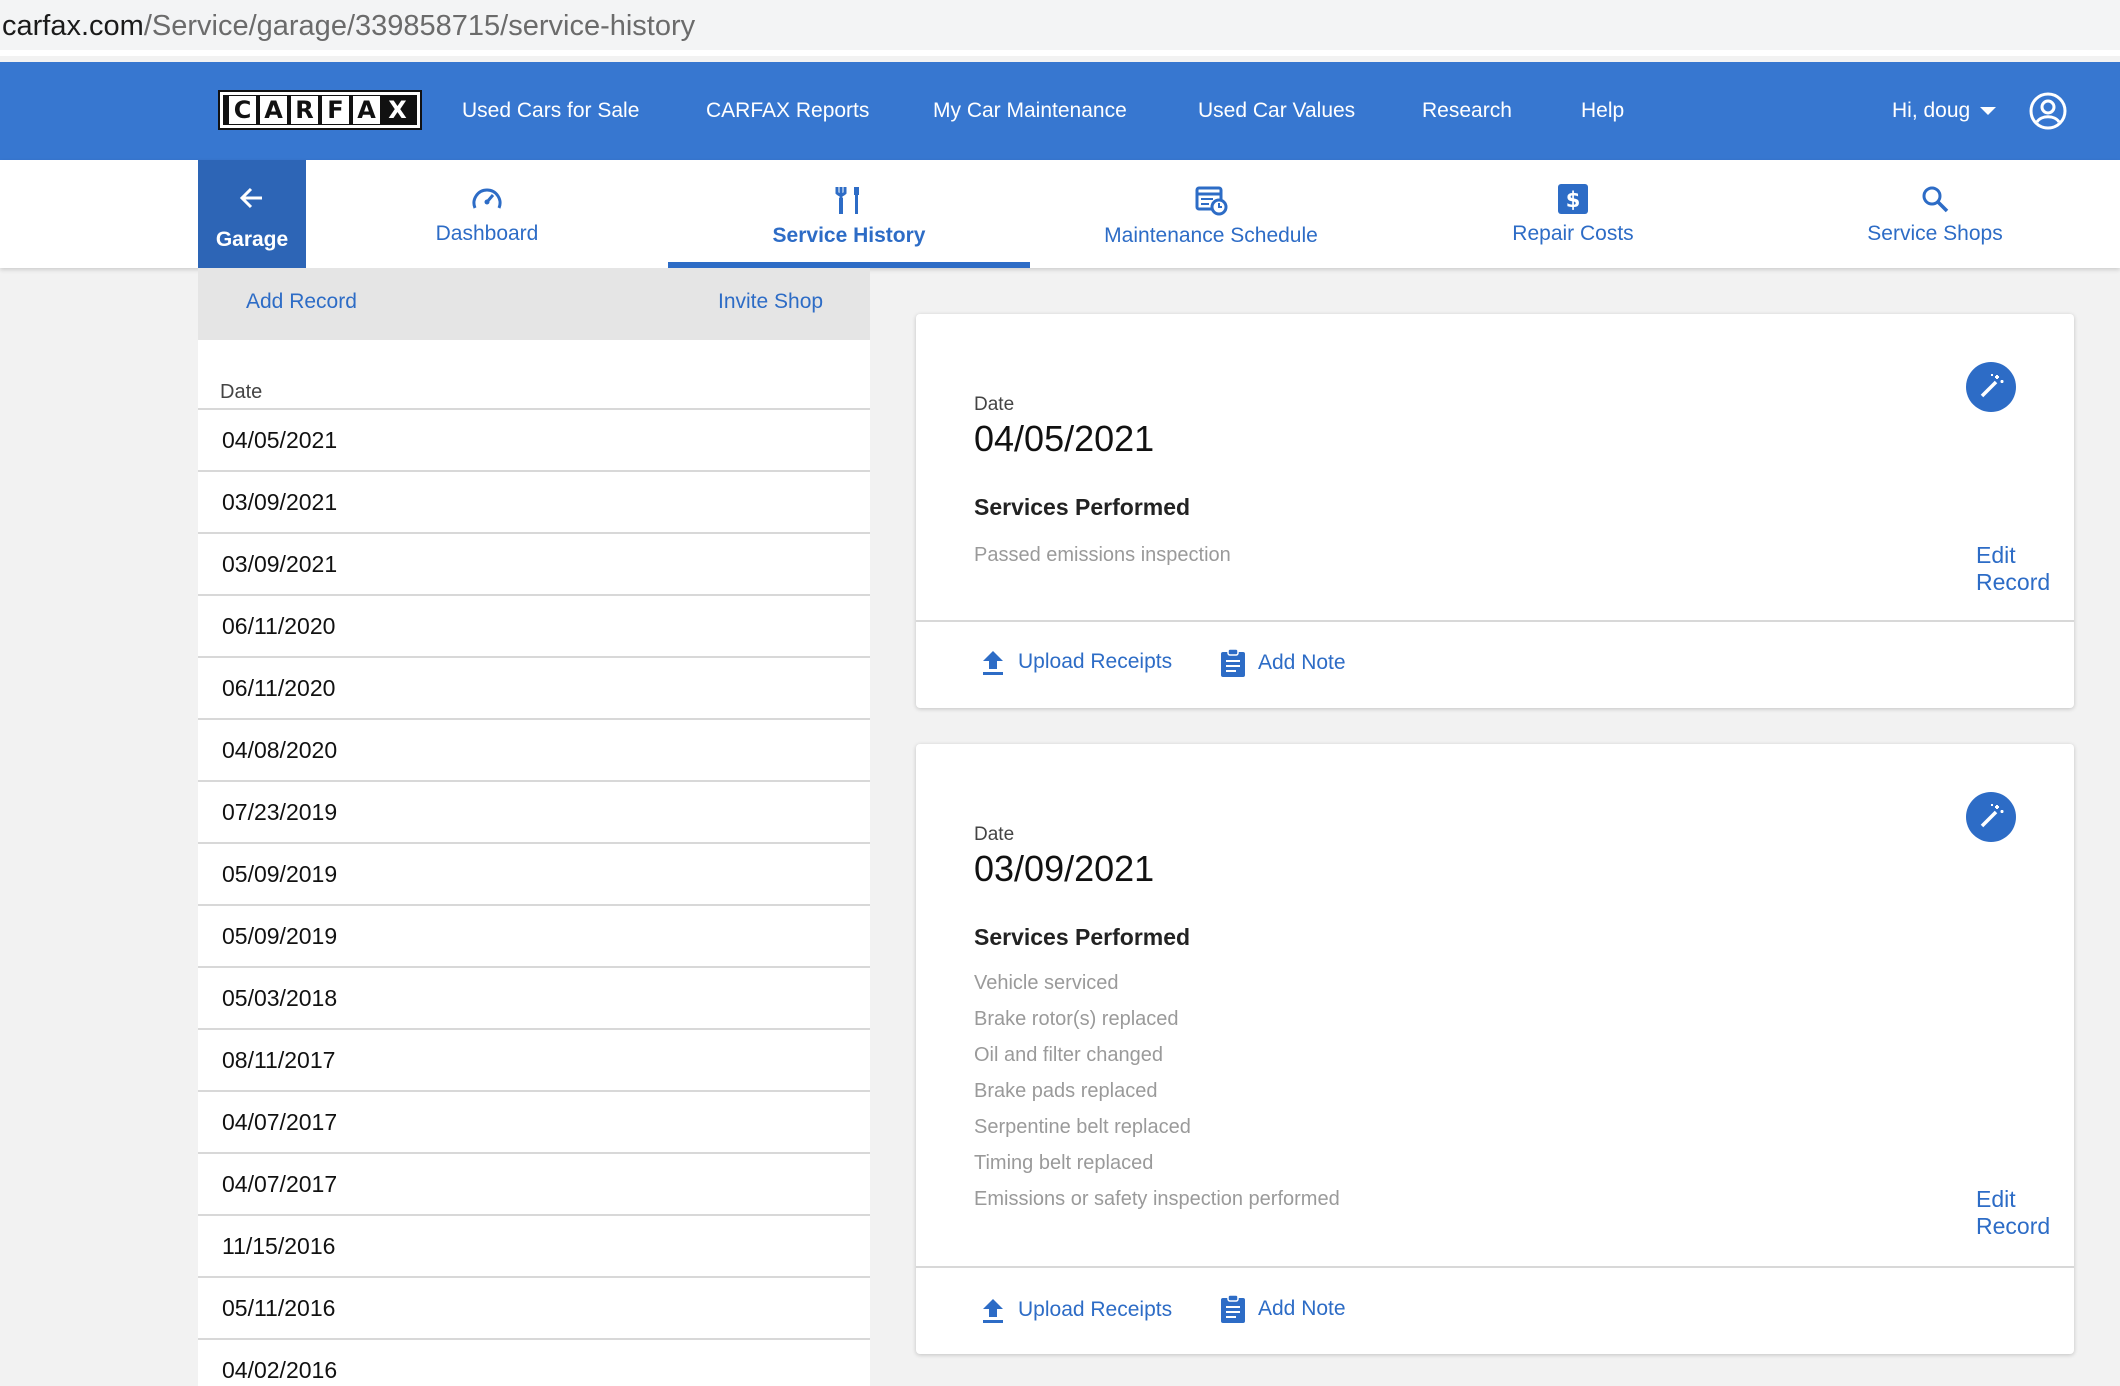 The height and width of the screenshot is (1386, 2120). I want to click on tab-maintenance-schedule: Maintenance Schedule, so click(1211, 214).